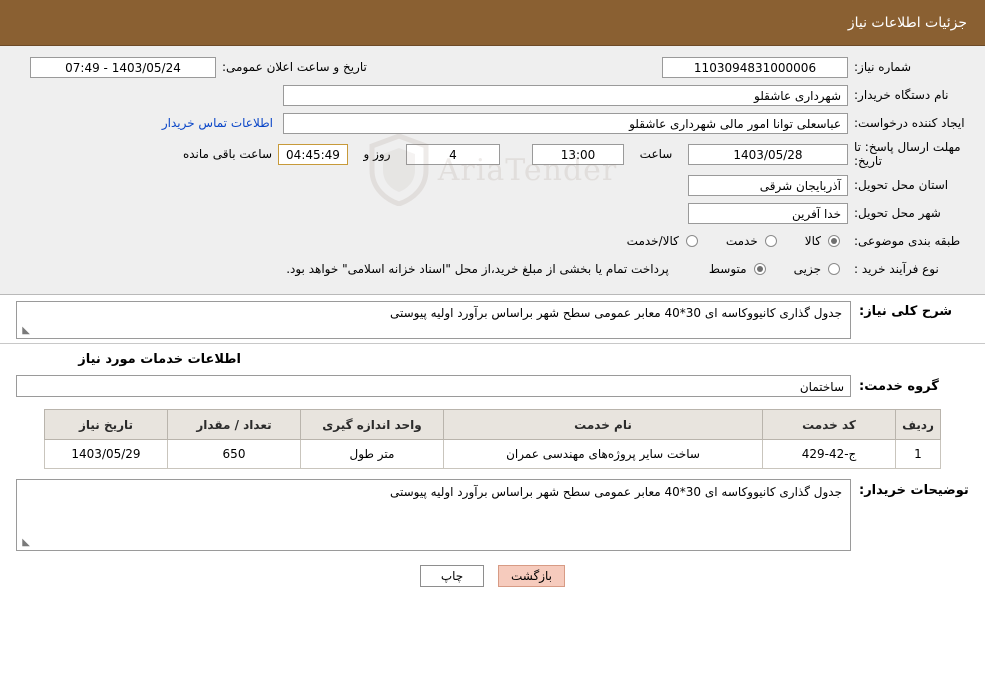 The width and height of the screenshot is (985, 691). Describe the element at coordinates (759, 269) in the screenshot. I see `radio-motavaset-icon` at that location.